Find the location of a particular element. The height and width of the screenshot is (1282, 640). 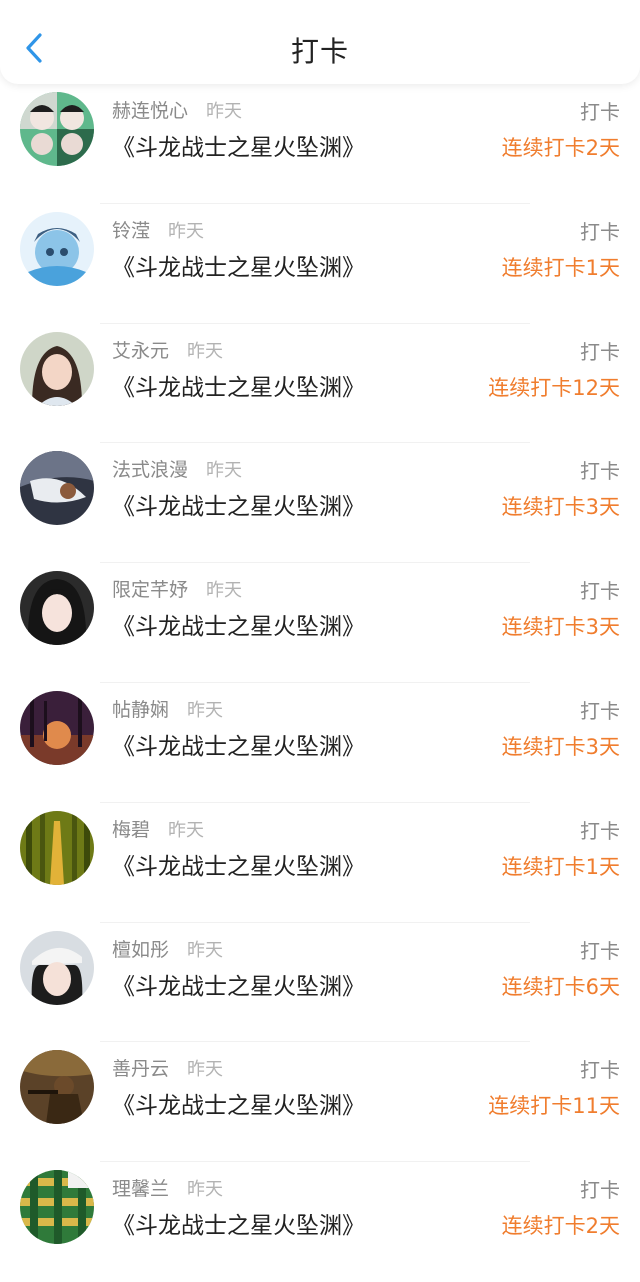

checkin-item: 帖静娴 昨天 《斗龙战士之星火坠渊》 打卡 连续打卡3天 is located at coordinates (320, 743).